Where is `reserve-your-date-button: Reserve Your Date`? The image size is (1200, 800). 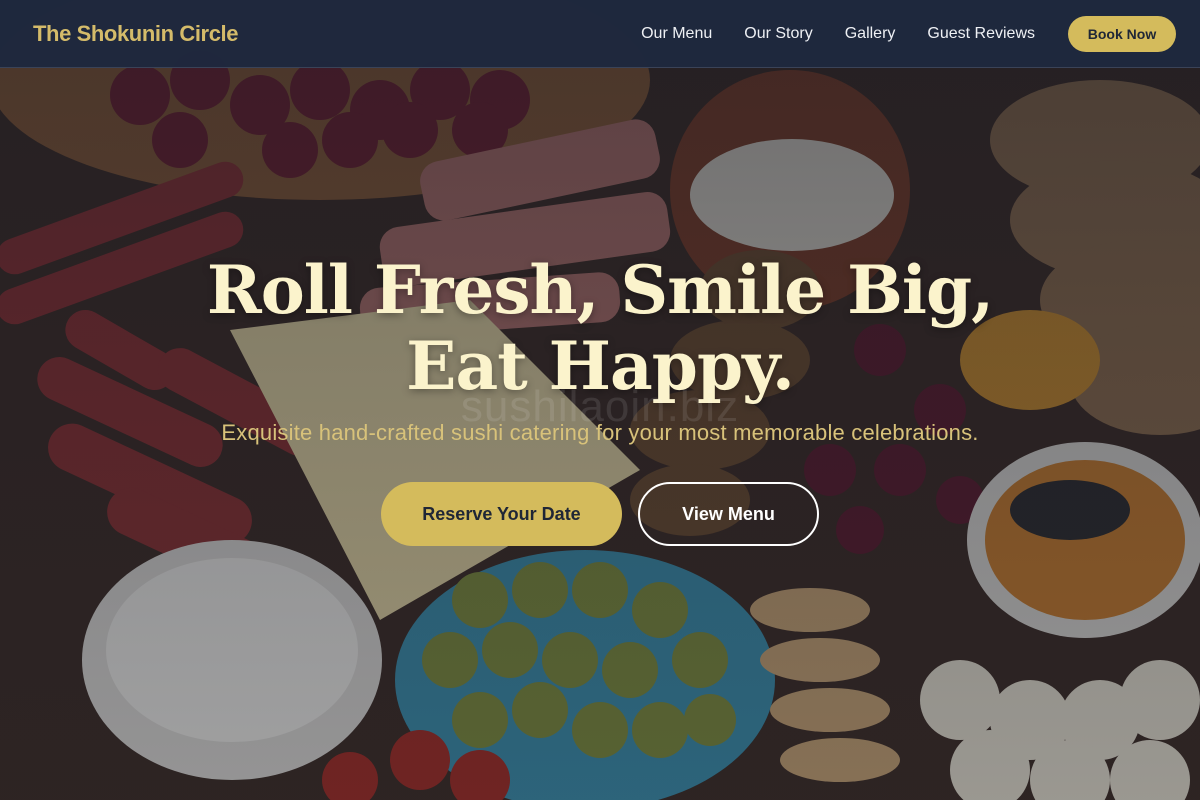
reserve-your-date-button: Reserve Your Date is located at coordinates (501, 514).